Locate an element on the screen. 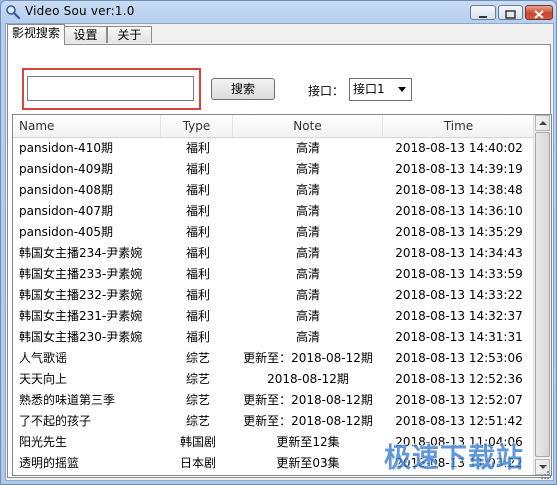 The height and width of the screenshot is (485, 557). cell-time: 2018-08-13 12:52:07 is located at coordinates (459, 400).